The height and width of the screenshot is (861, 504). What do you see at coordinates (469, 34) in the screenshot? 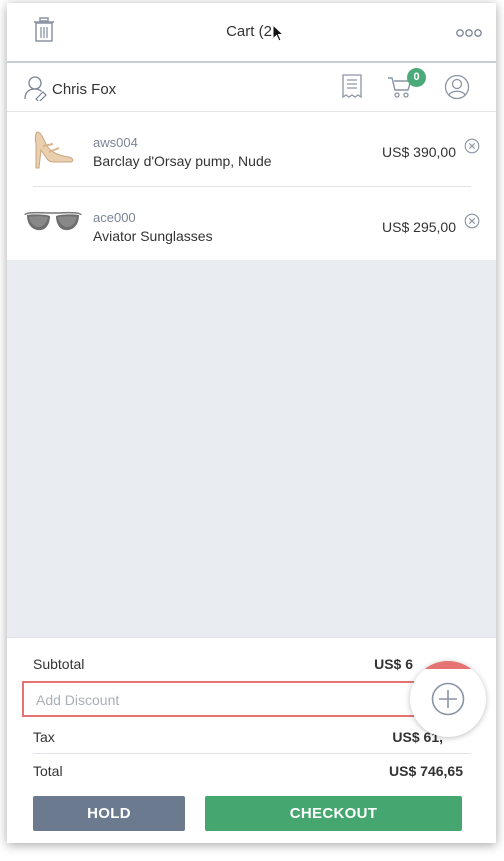
I see `more-options-icon` at bounding box center [469, 34].